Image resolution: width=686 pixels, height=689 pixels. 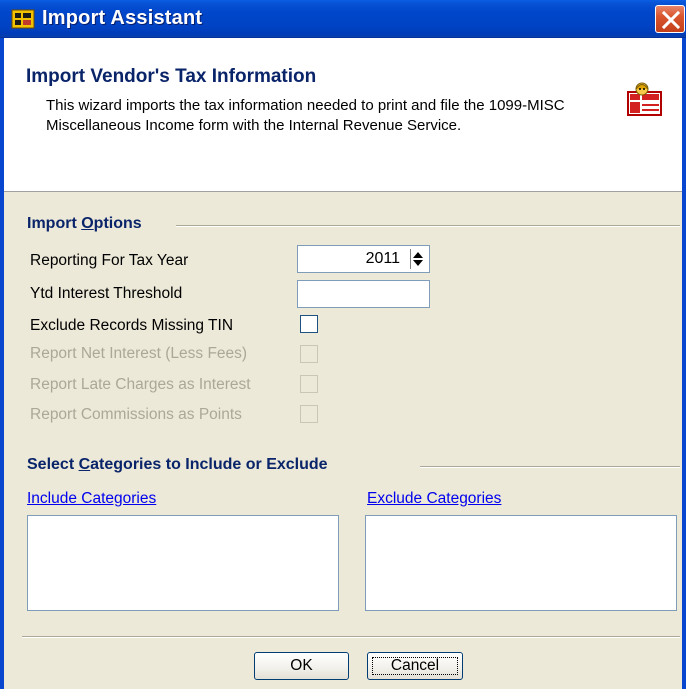 I want to click on tax-year-label: Reporting For Tax Year, so click(x=109, y=260).